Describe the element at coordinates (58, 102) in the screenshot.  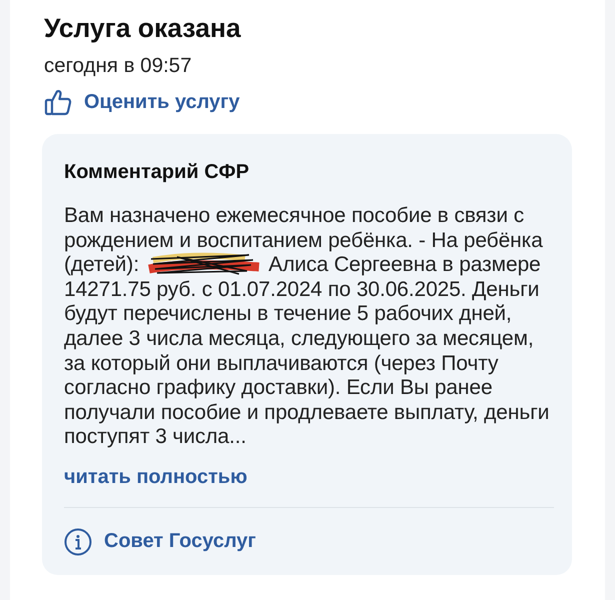
I see `thumbs-up-icon` at that location.